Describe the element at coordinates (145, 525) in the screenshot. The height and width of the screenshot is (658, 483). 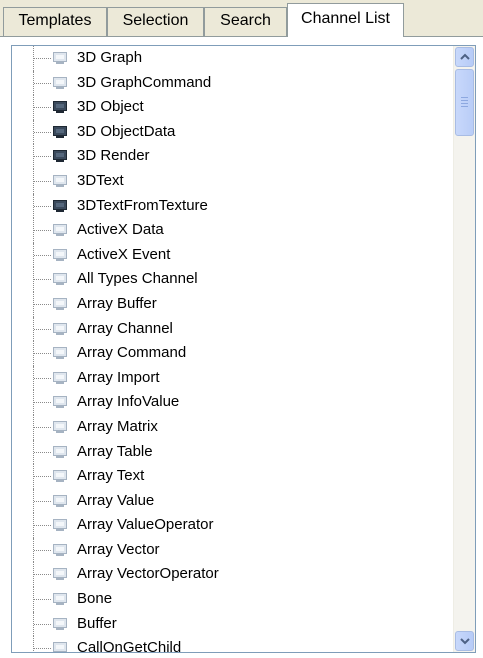
I see `tree-item-label: Array ValueOperator` at that location.